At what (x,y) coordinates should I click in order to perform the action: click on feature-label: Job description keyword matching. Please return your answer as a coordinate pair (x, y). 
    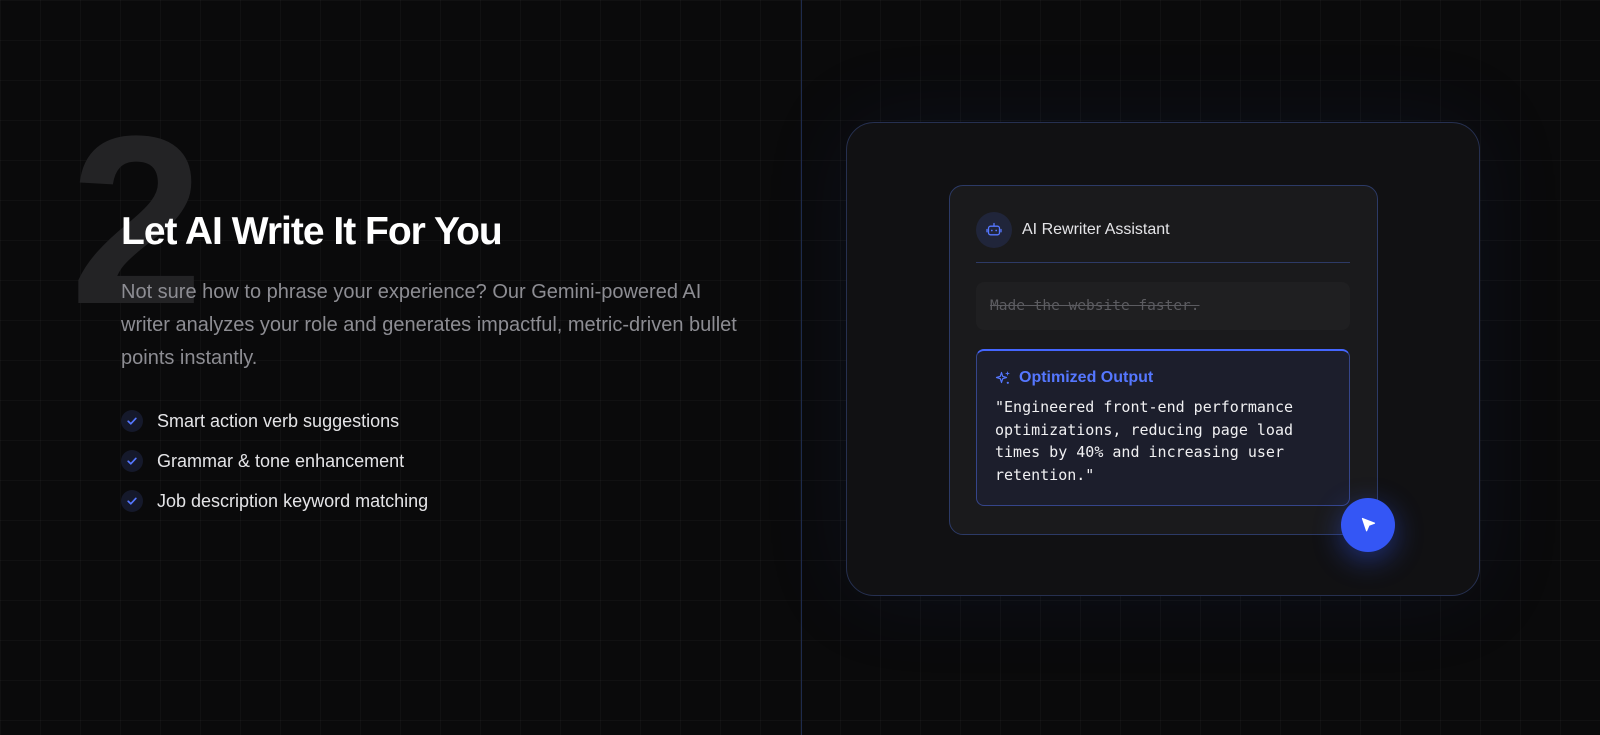
    Looking at the image, I should click on (293, 500).